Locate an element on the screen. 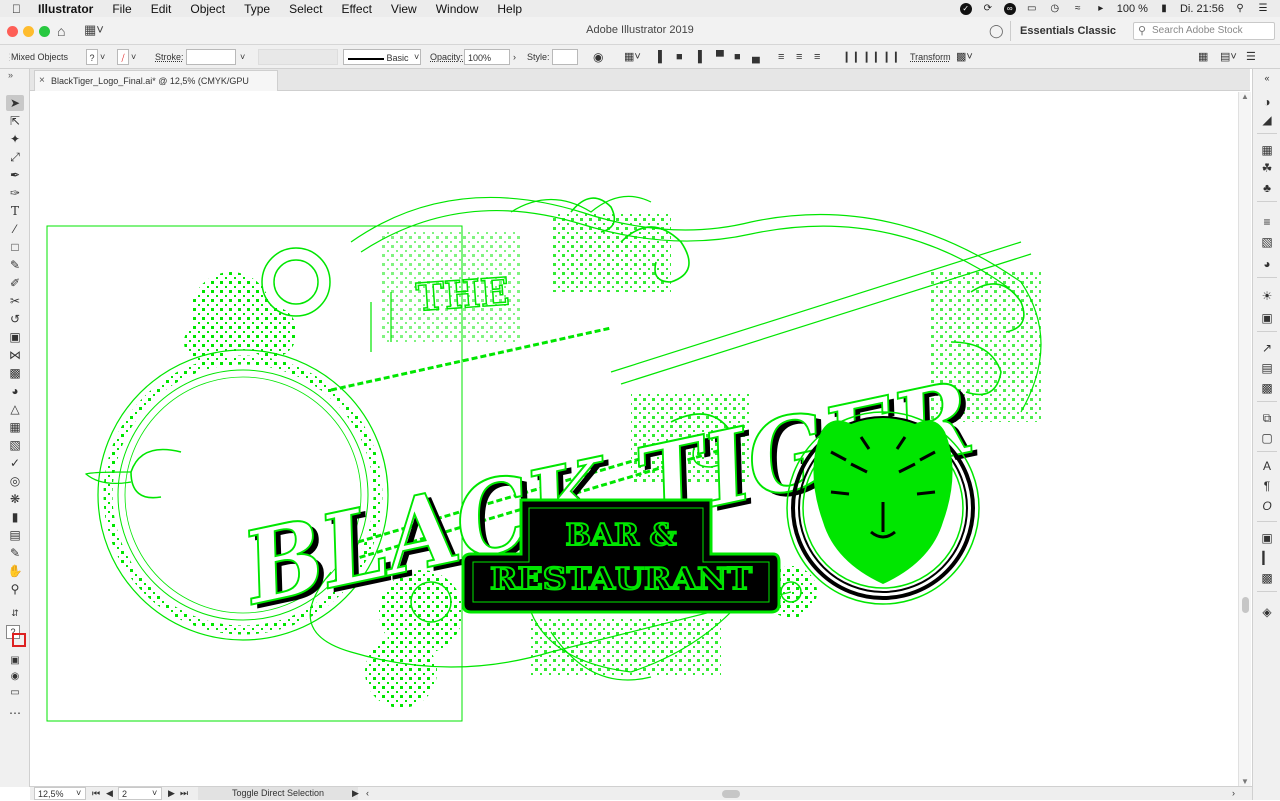  distribute-right-icon: ❙❙ is located at coordinates (891, 57).